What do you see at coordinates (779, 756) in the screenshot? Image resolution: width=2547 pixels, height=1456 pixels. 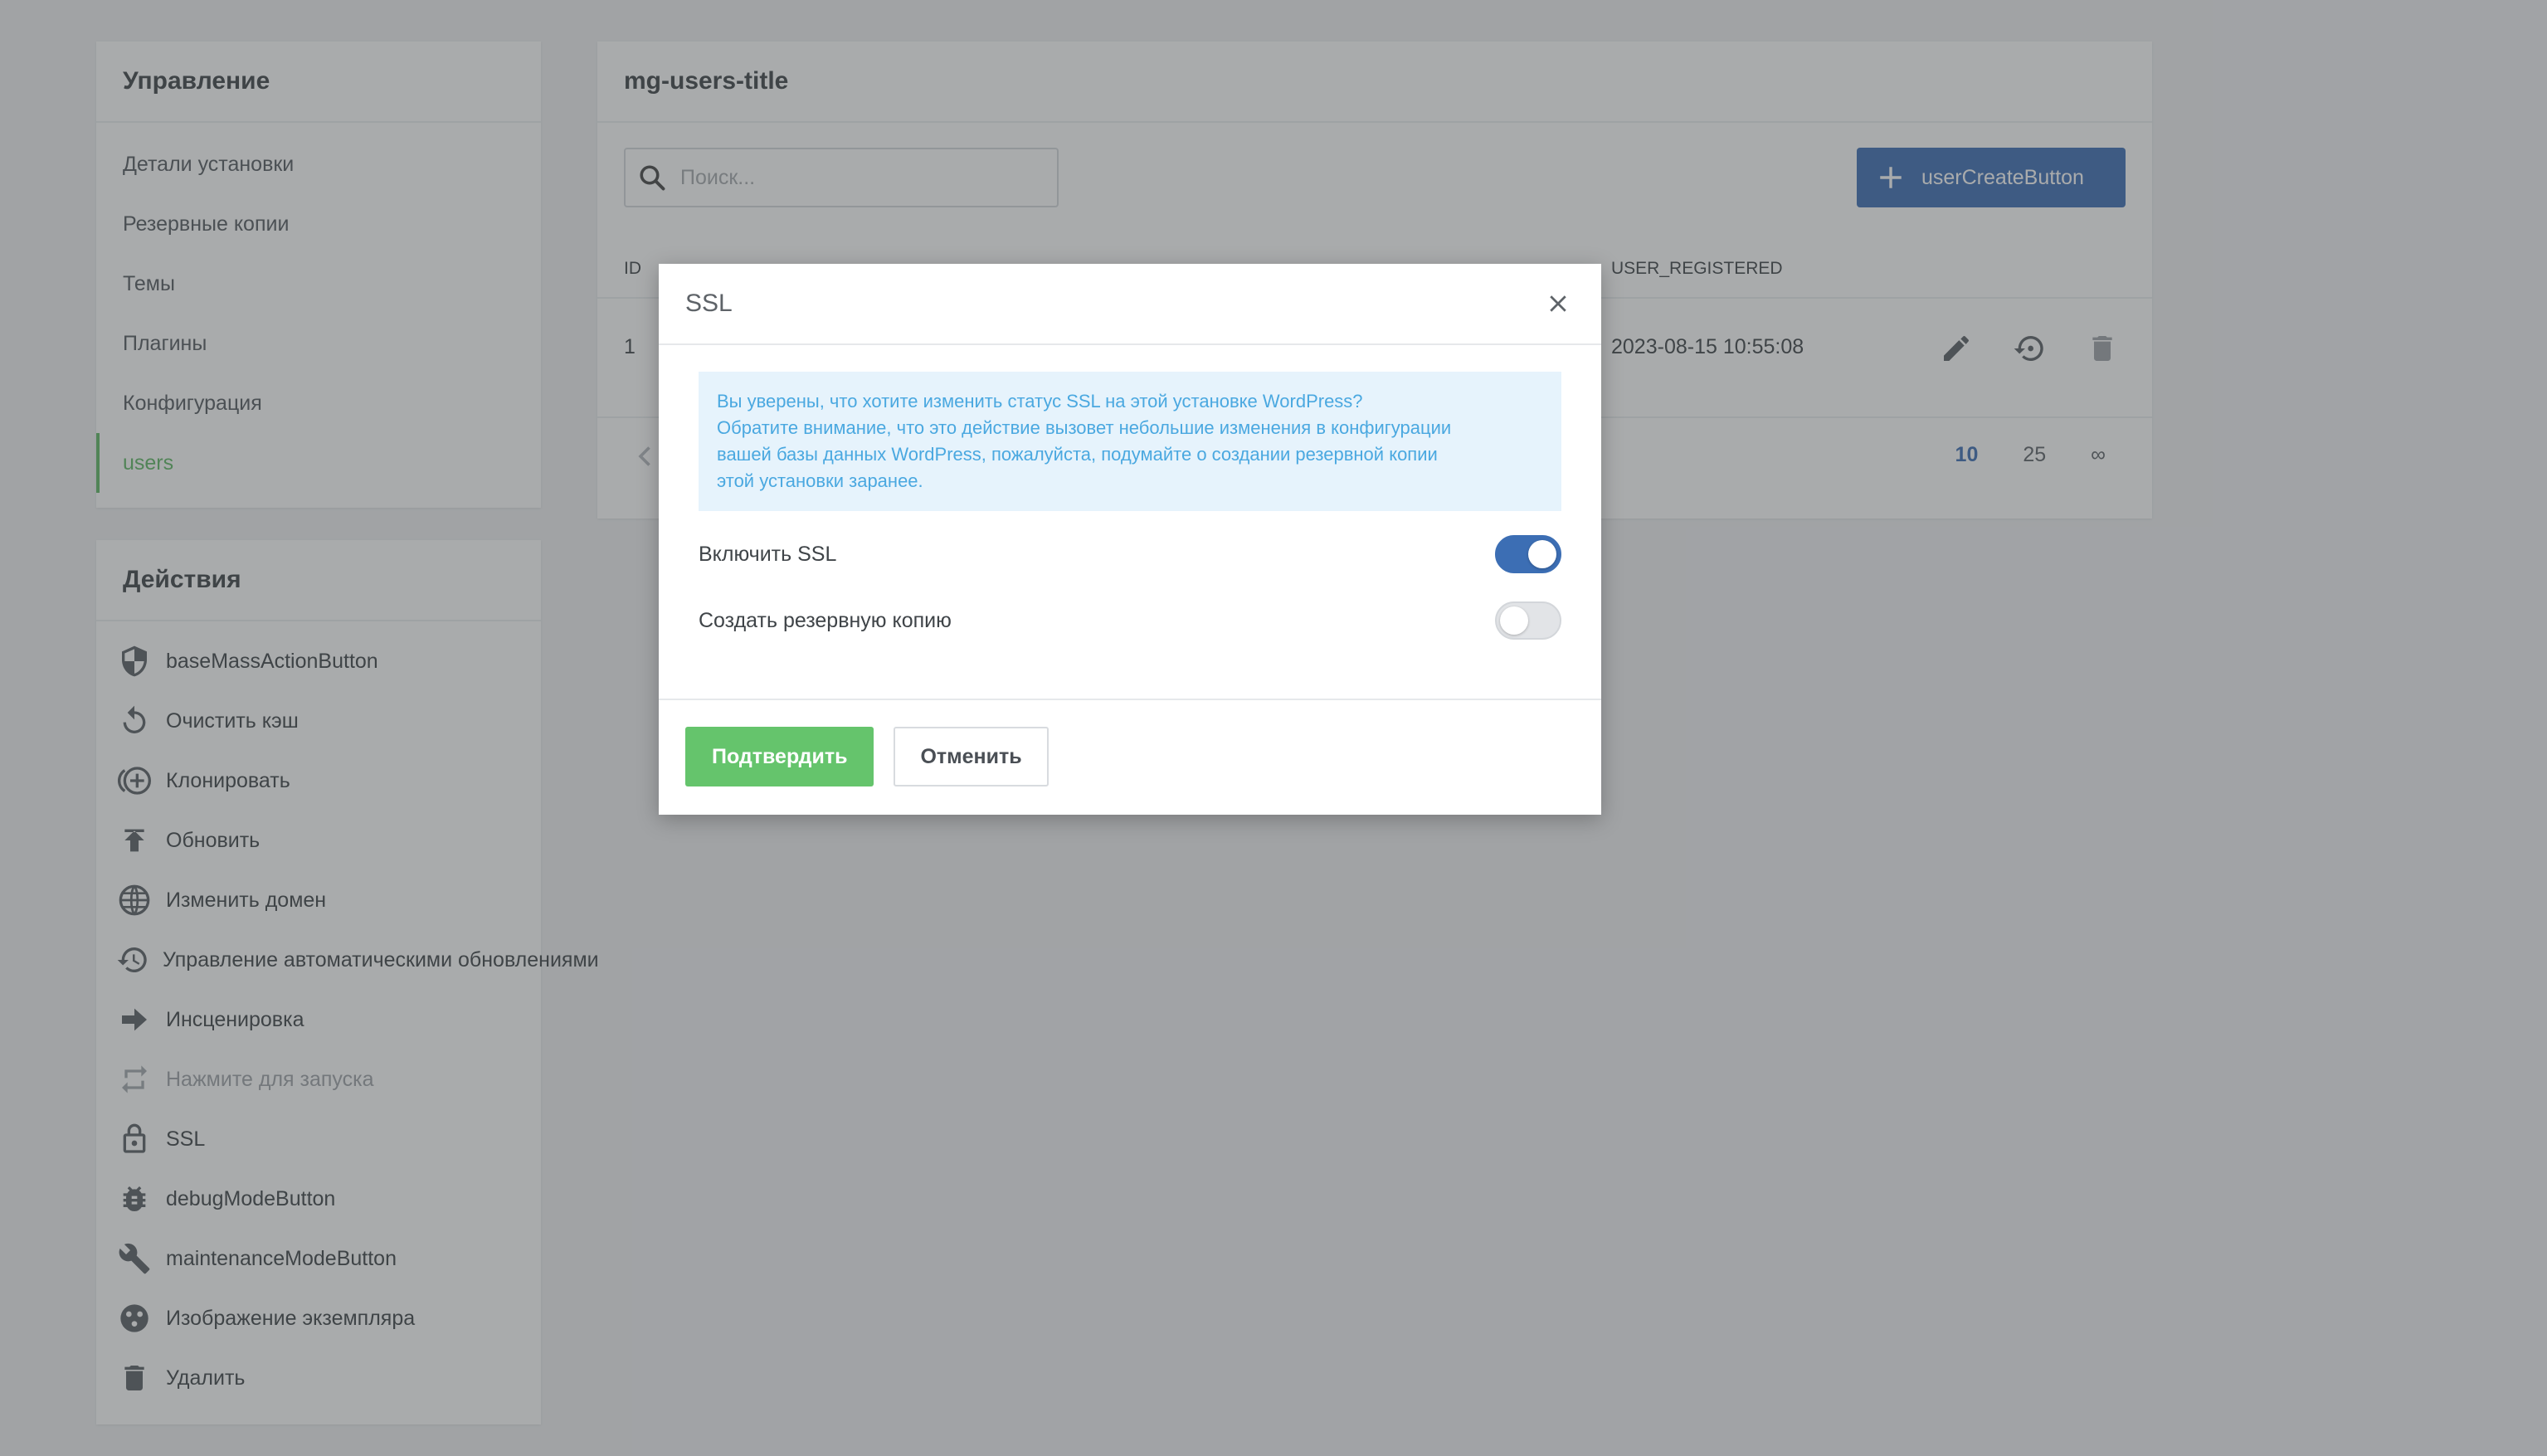 I see `confirm-button: Подтвердить` at bounding box center [779, 756].